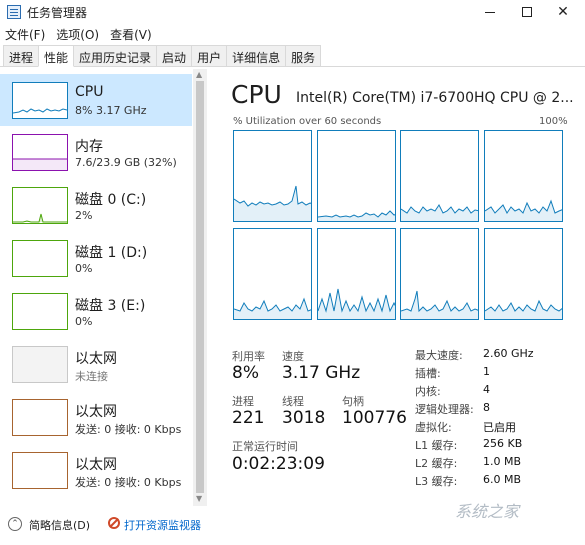 The image size is (585, 545). What do you see at coordinates (40, 258) in the screenshot?
I see `disk-1-thumbnail` at bounding box center [40, 258].